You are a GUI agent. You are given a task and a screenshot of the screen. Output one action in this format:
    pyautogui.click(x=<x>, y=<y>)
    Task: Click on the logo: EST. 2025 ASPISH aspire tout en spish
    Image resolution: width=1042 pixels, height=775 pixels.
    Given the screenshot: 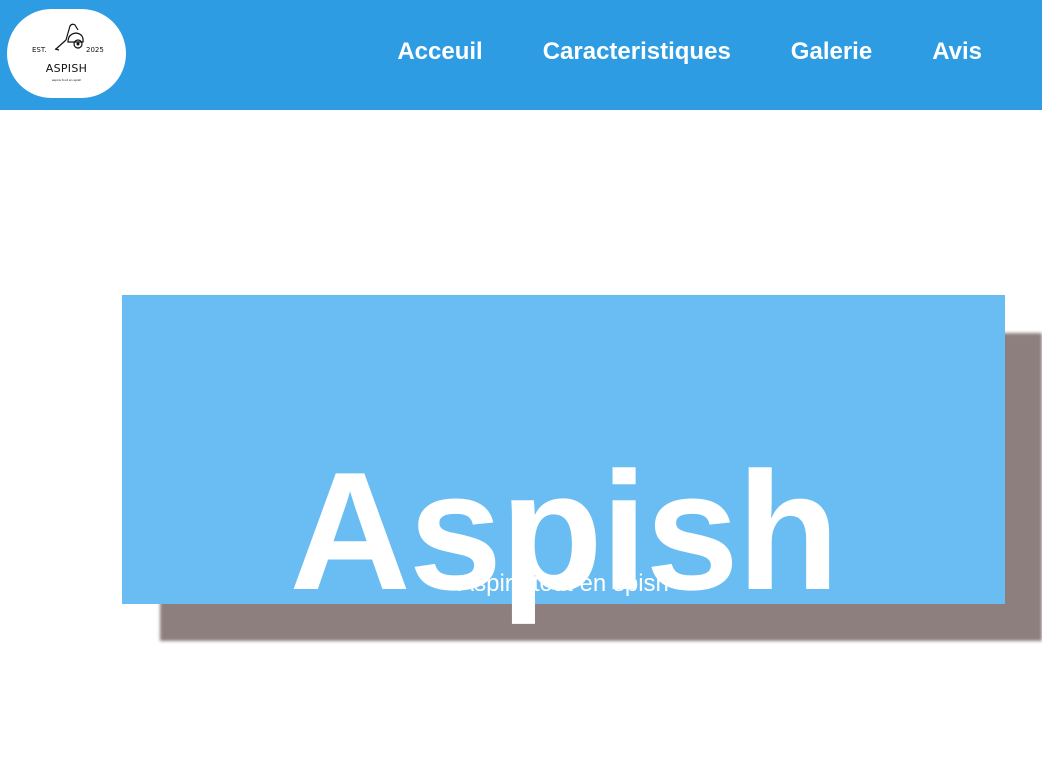 What is the action you would take?
    pyautogui.click(x=66, y=53)
    